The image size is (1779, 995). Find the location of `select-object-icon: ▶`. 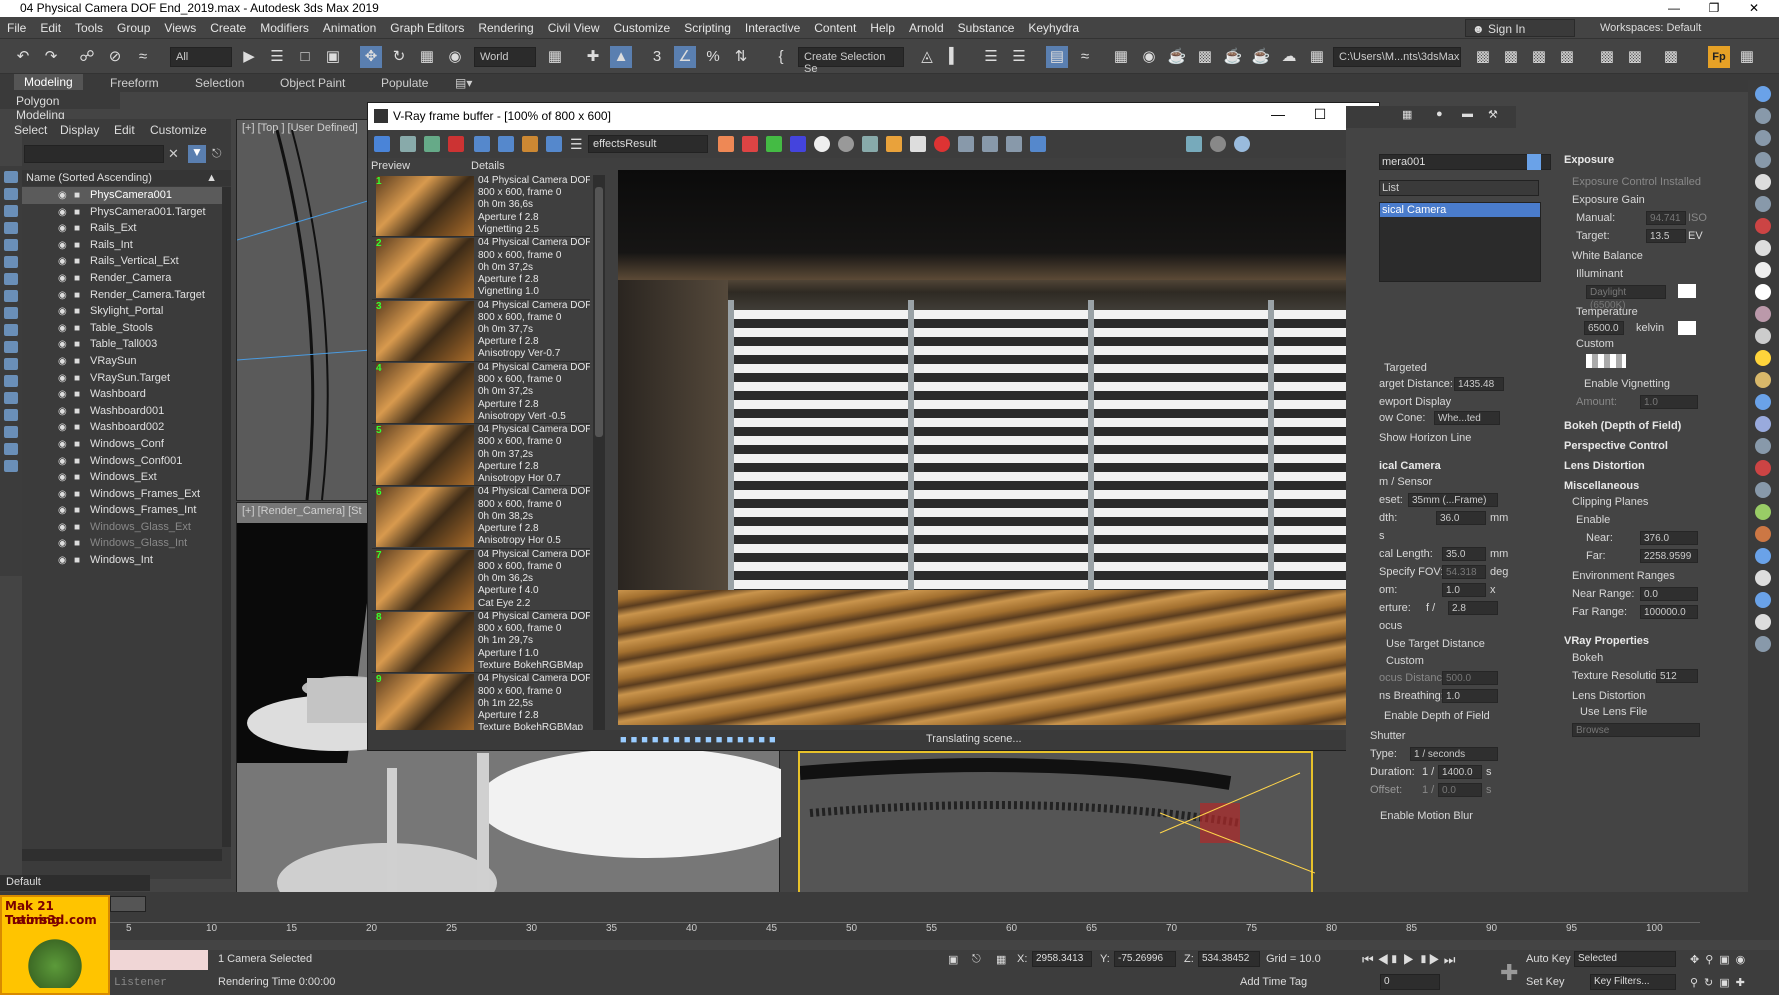

select-object-icon: ▶ is located at coordinates (249, 57).